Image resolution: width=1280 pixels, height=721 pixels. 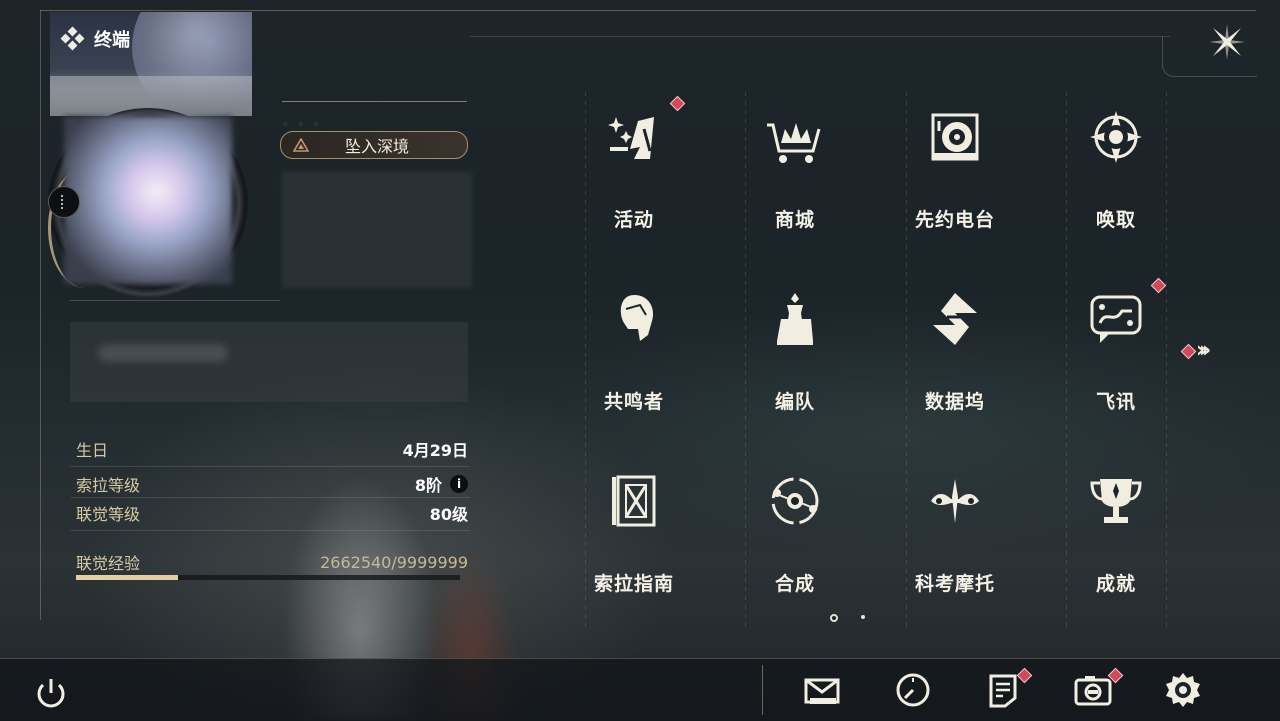 I want to click on settings-button, so click(x=1183, y=690).